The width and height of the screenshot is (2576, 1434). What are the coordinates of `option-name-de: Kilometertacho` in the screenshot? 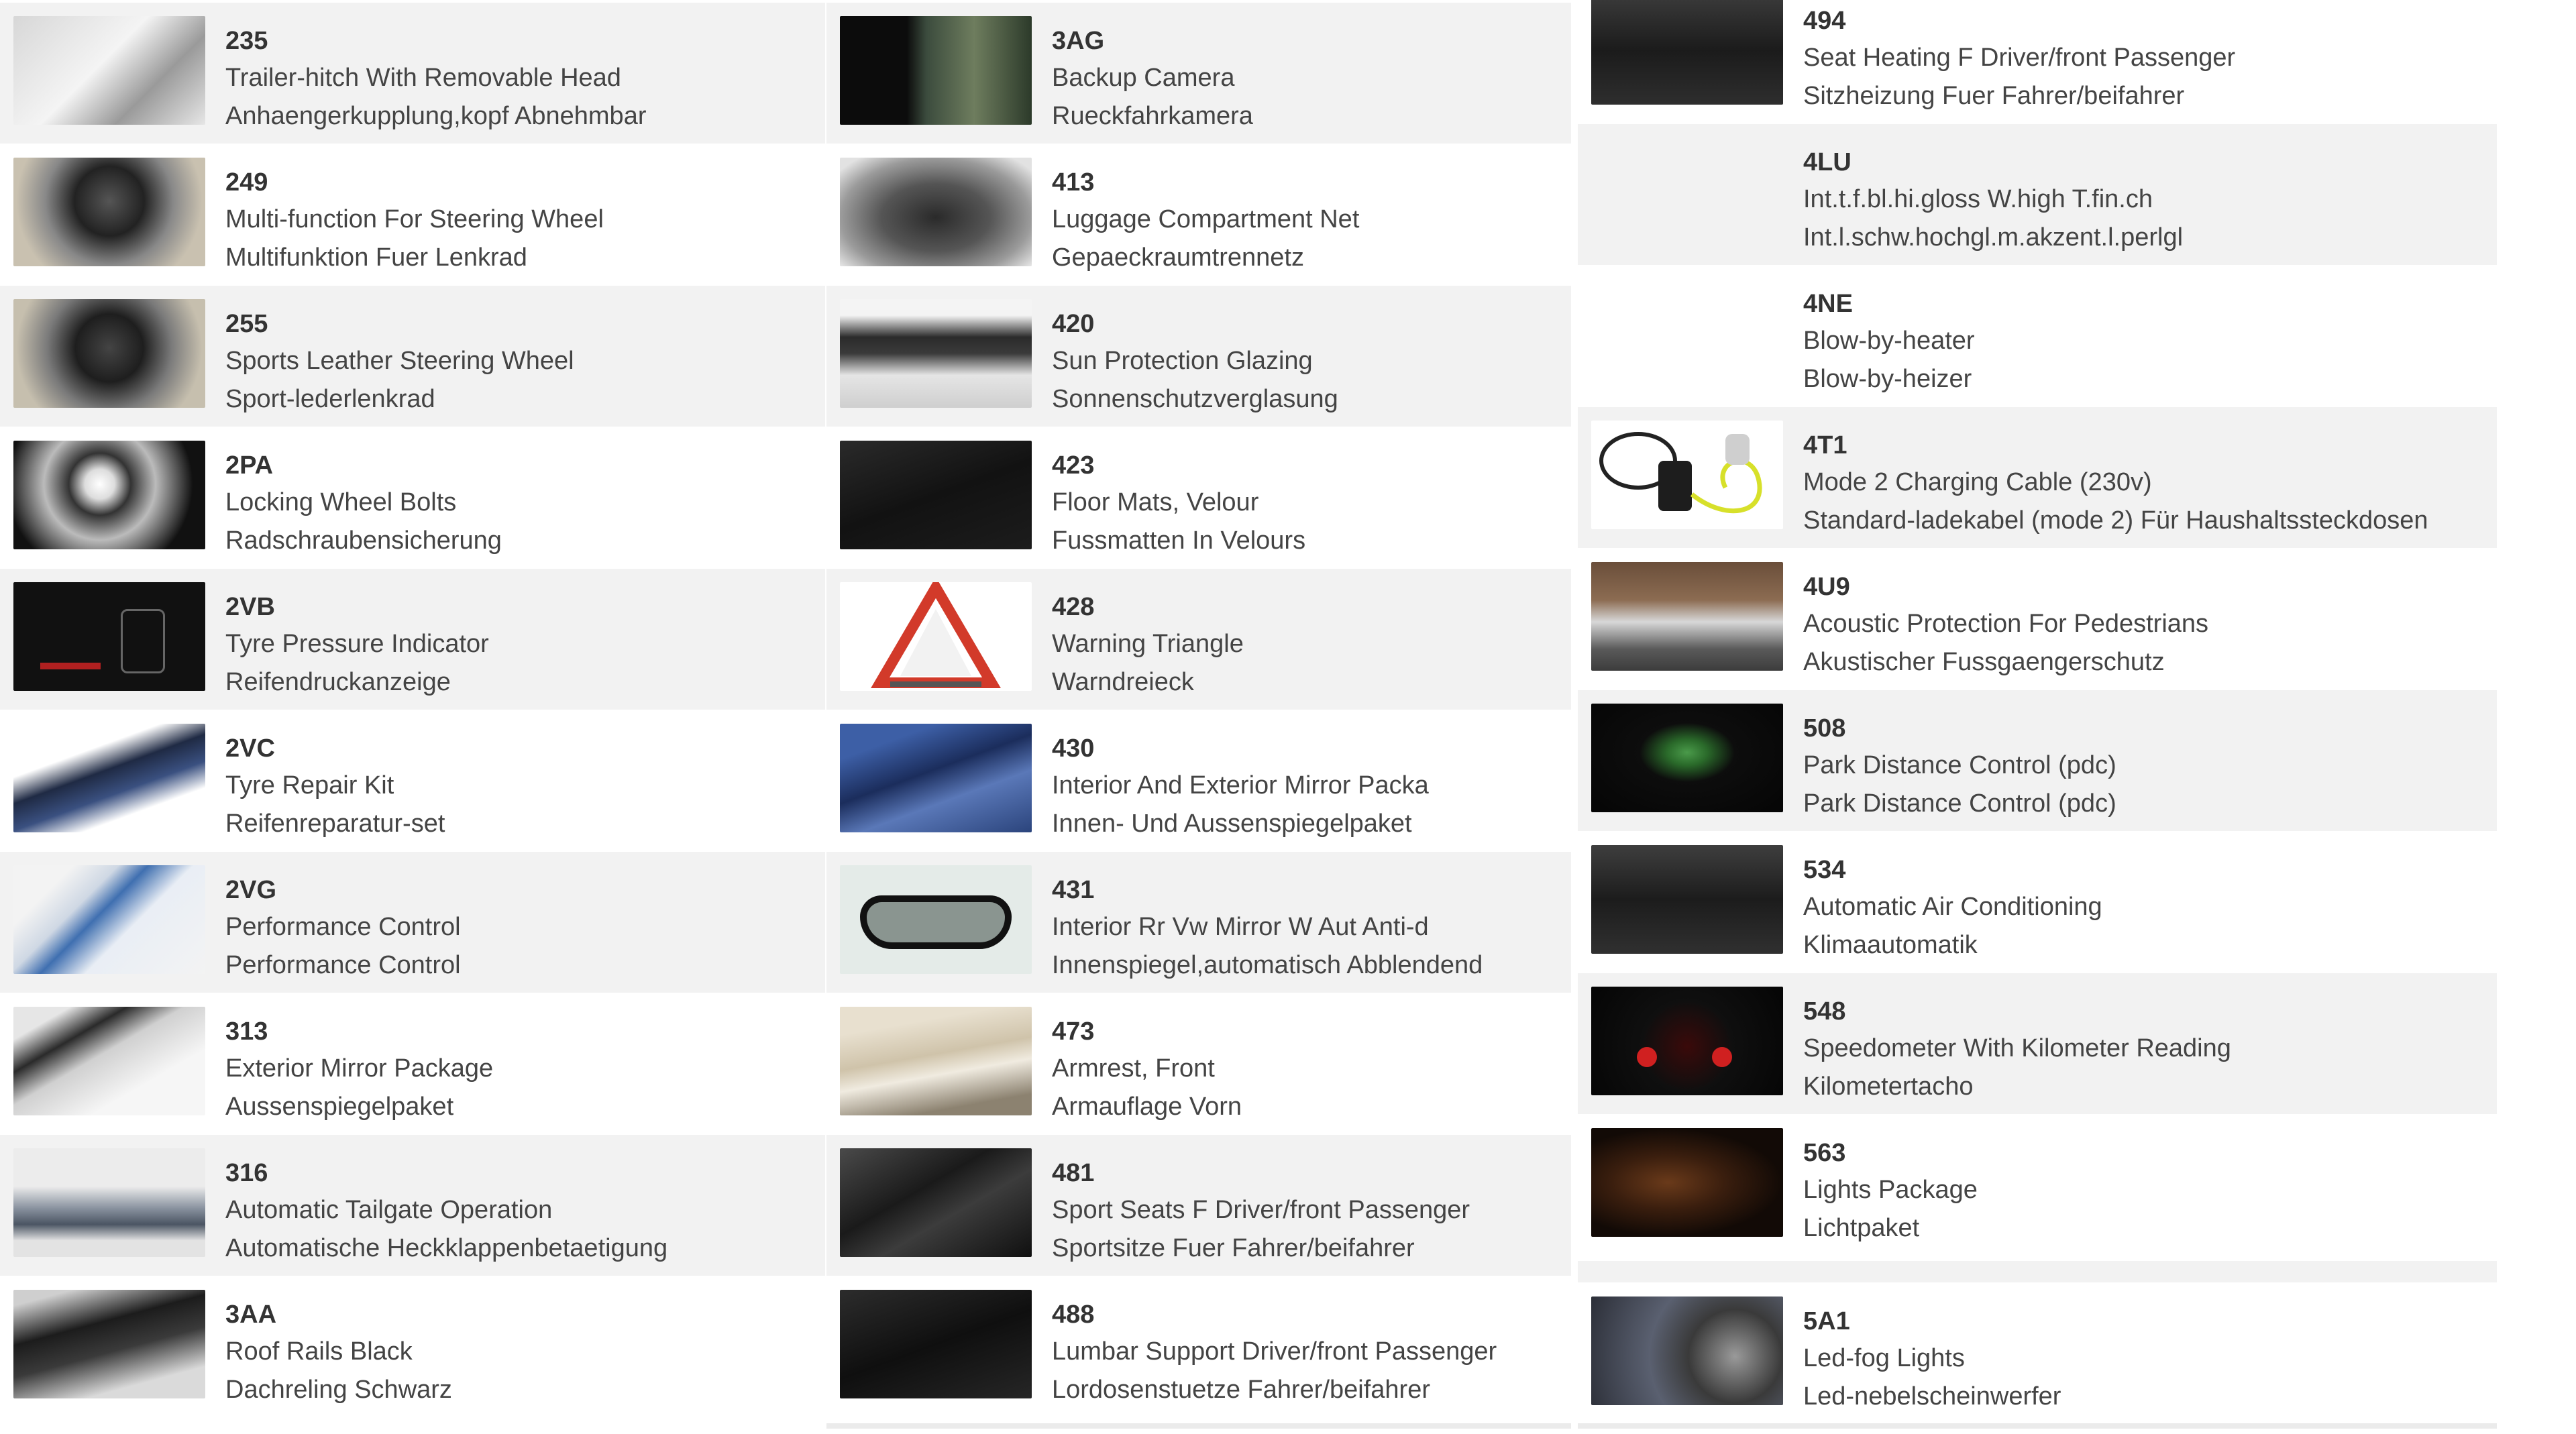 It's located at (1888, 1086).